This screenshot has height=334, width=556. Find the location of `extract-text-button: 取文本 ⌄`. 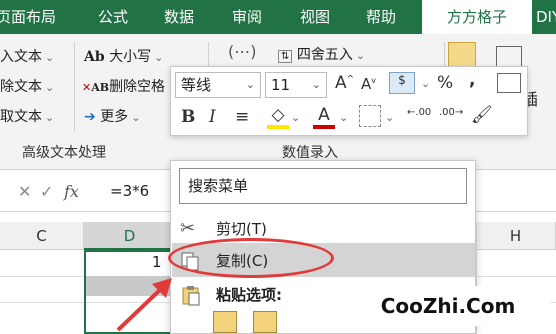

extract-text-button: 取文本 ⌄ is located at coordinates (27, 116).